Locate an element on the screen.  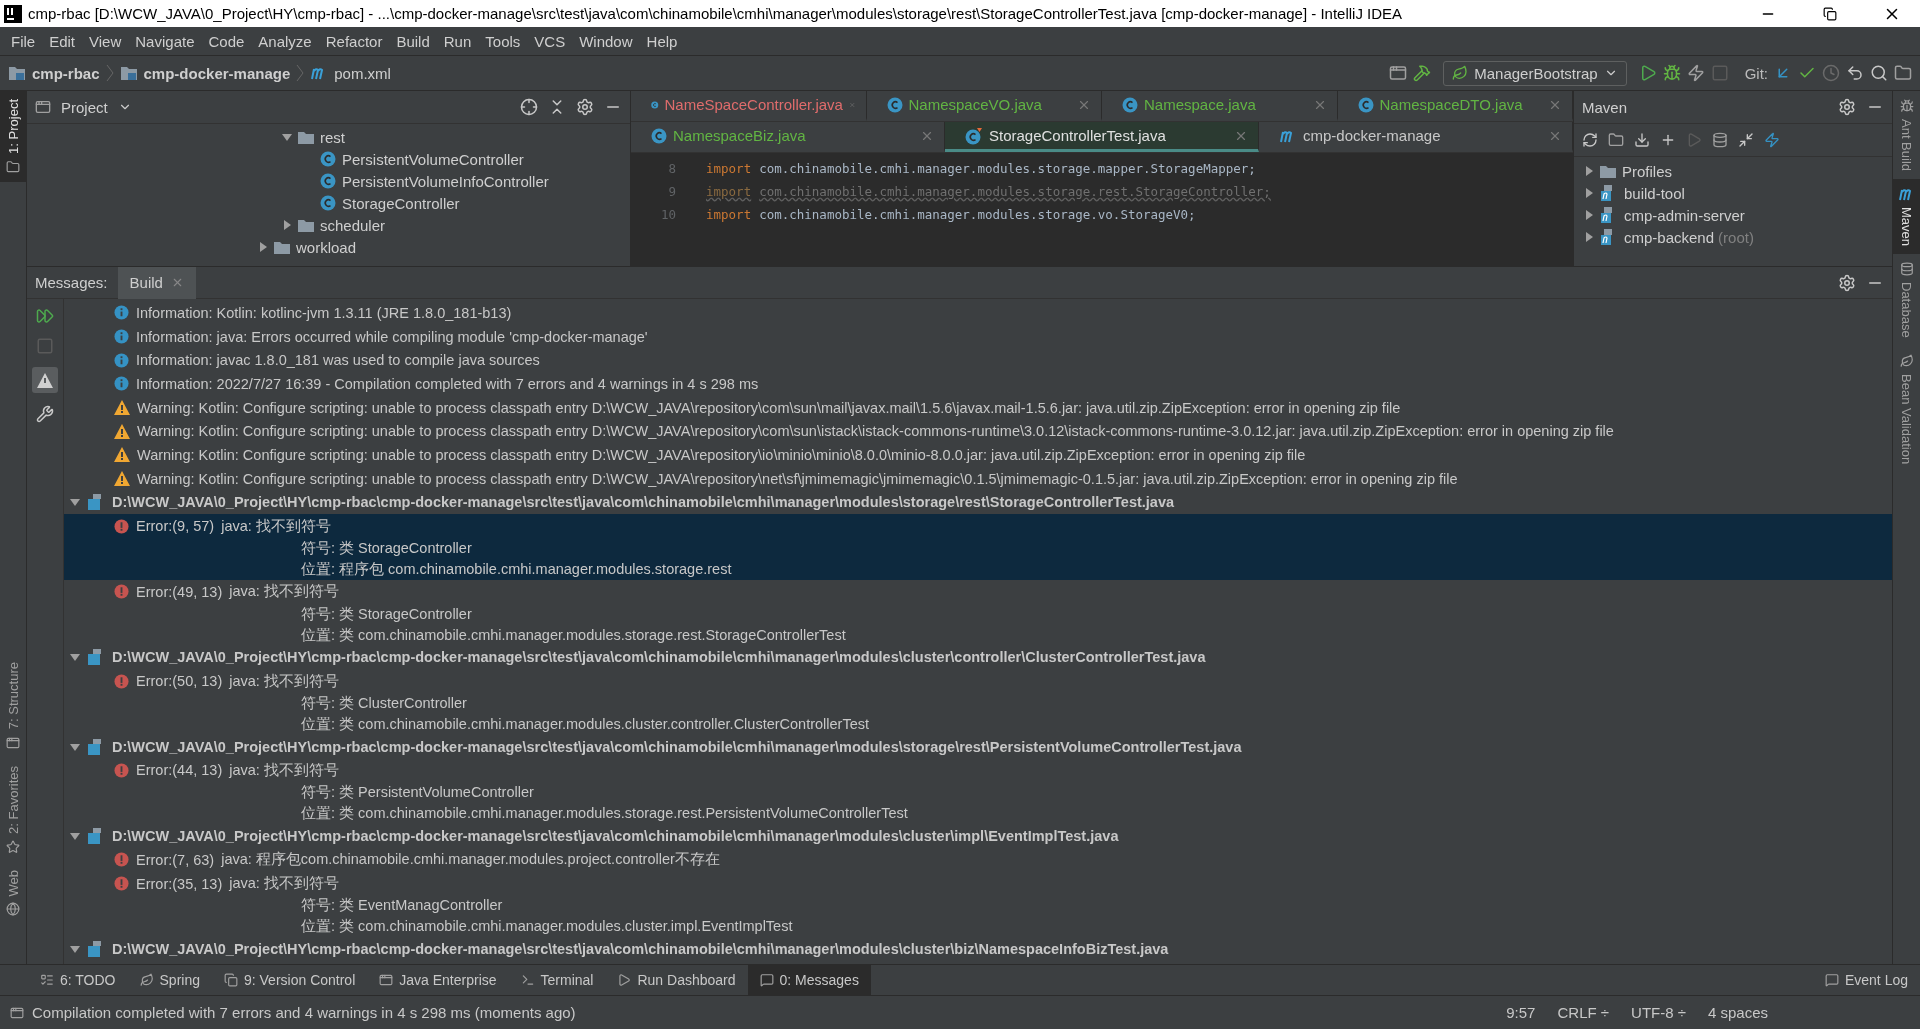
status-item: CRLF ÷ is located at coordinates (1583, 1012).